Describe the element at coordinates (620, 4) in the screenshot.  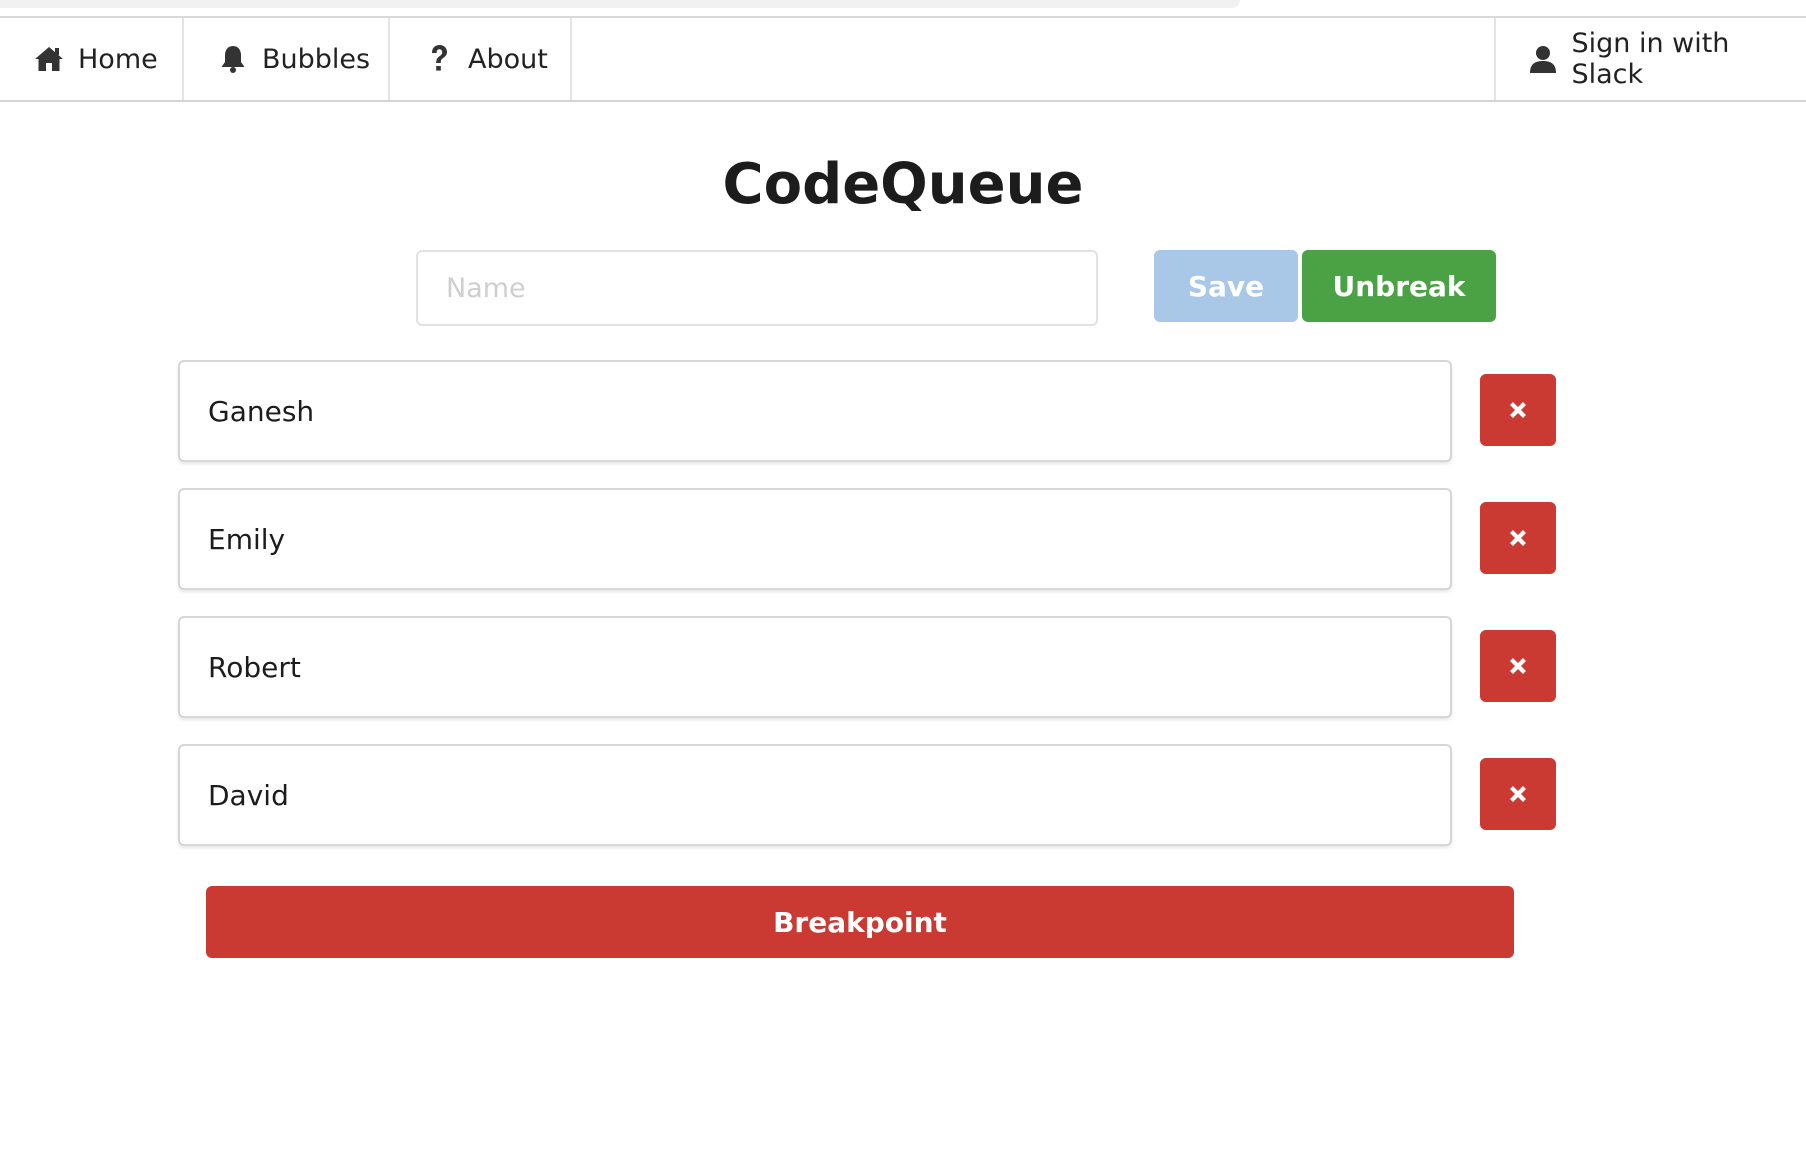
I see `browser-tab-shape` at that location.